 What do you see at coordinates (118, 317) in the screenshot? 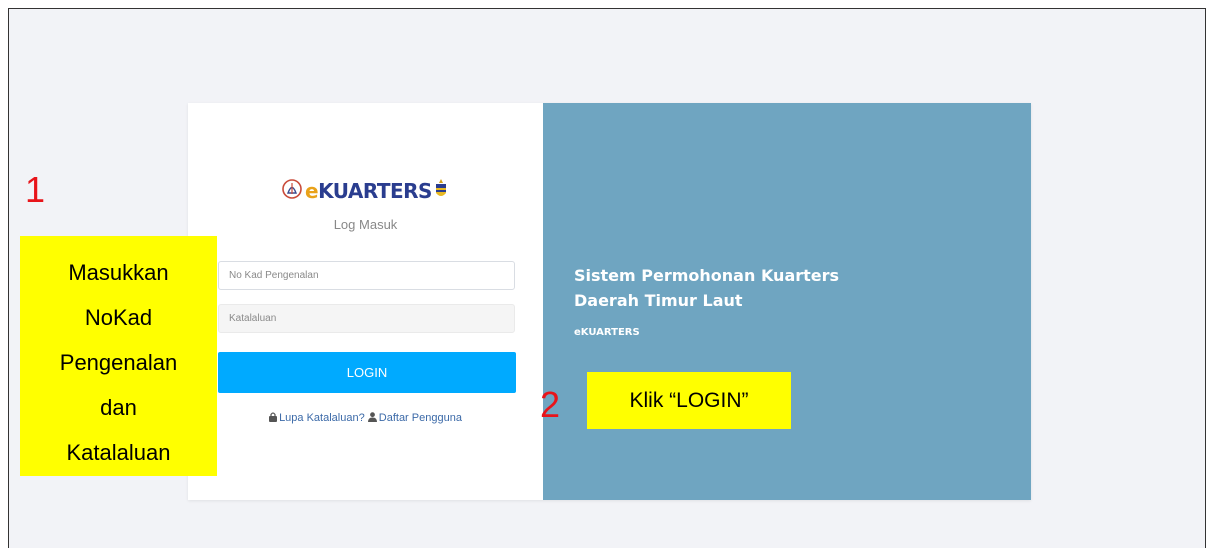
I see `step-1-line: NoKad` at bounding box center [118, 317].